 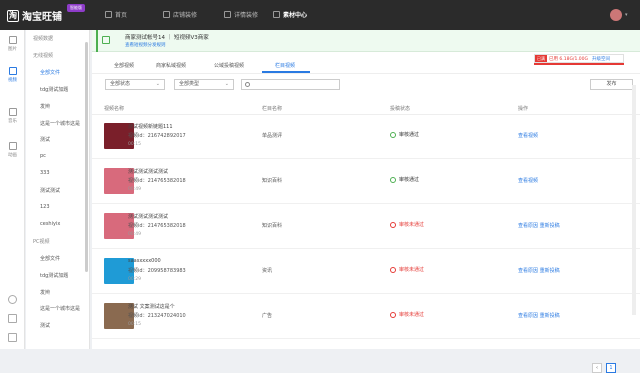 I want to click on tab-public-videos: 公域投稿视频, so click(x=229, y=65).